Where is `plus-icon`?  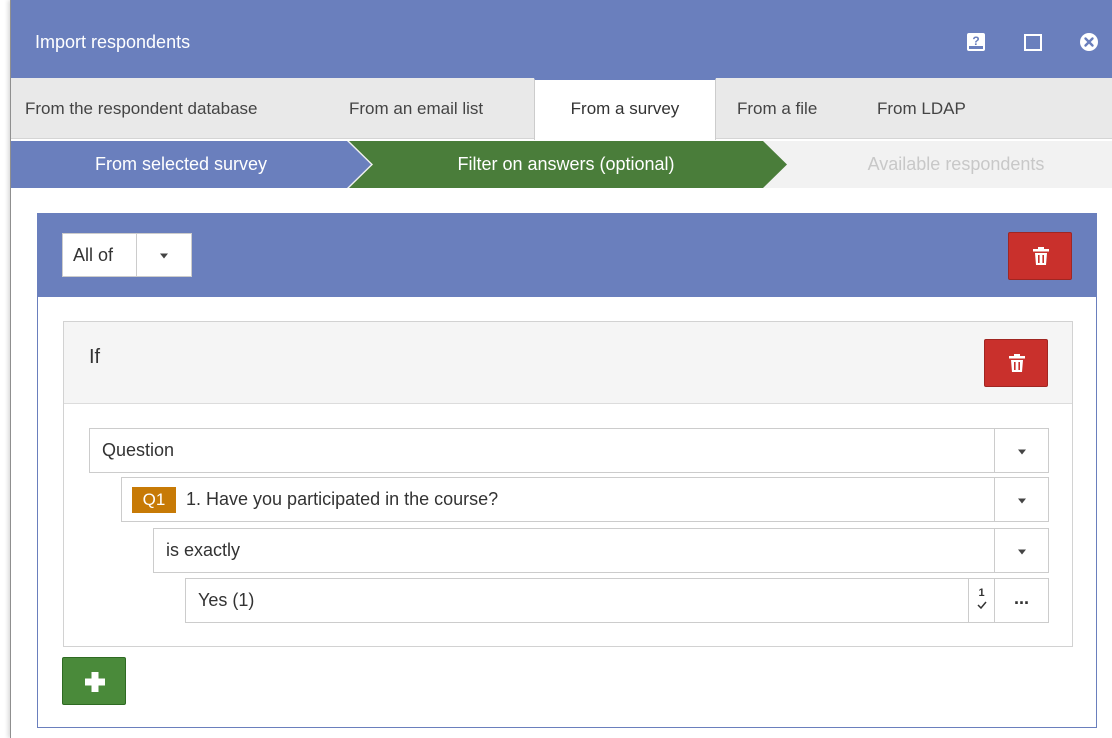 plus-icon is located at coordinates (95, 682).